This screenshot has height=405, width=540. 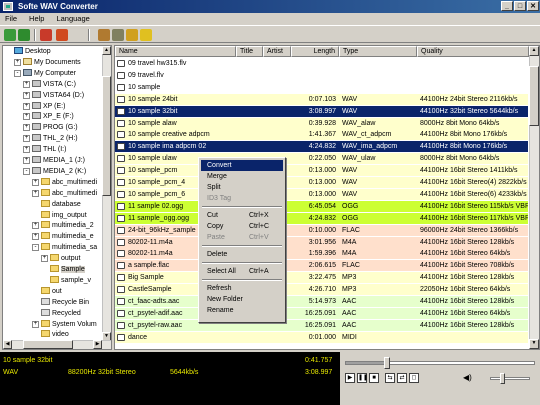 What do you see at coordinates (175, 51) in the screenshot?
I see `col-header-name: Name` at bounding box center [175, 51].